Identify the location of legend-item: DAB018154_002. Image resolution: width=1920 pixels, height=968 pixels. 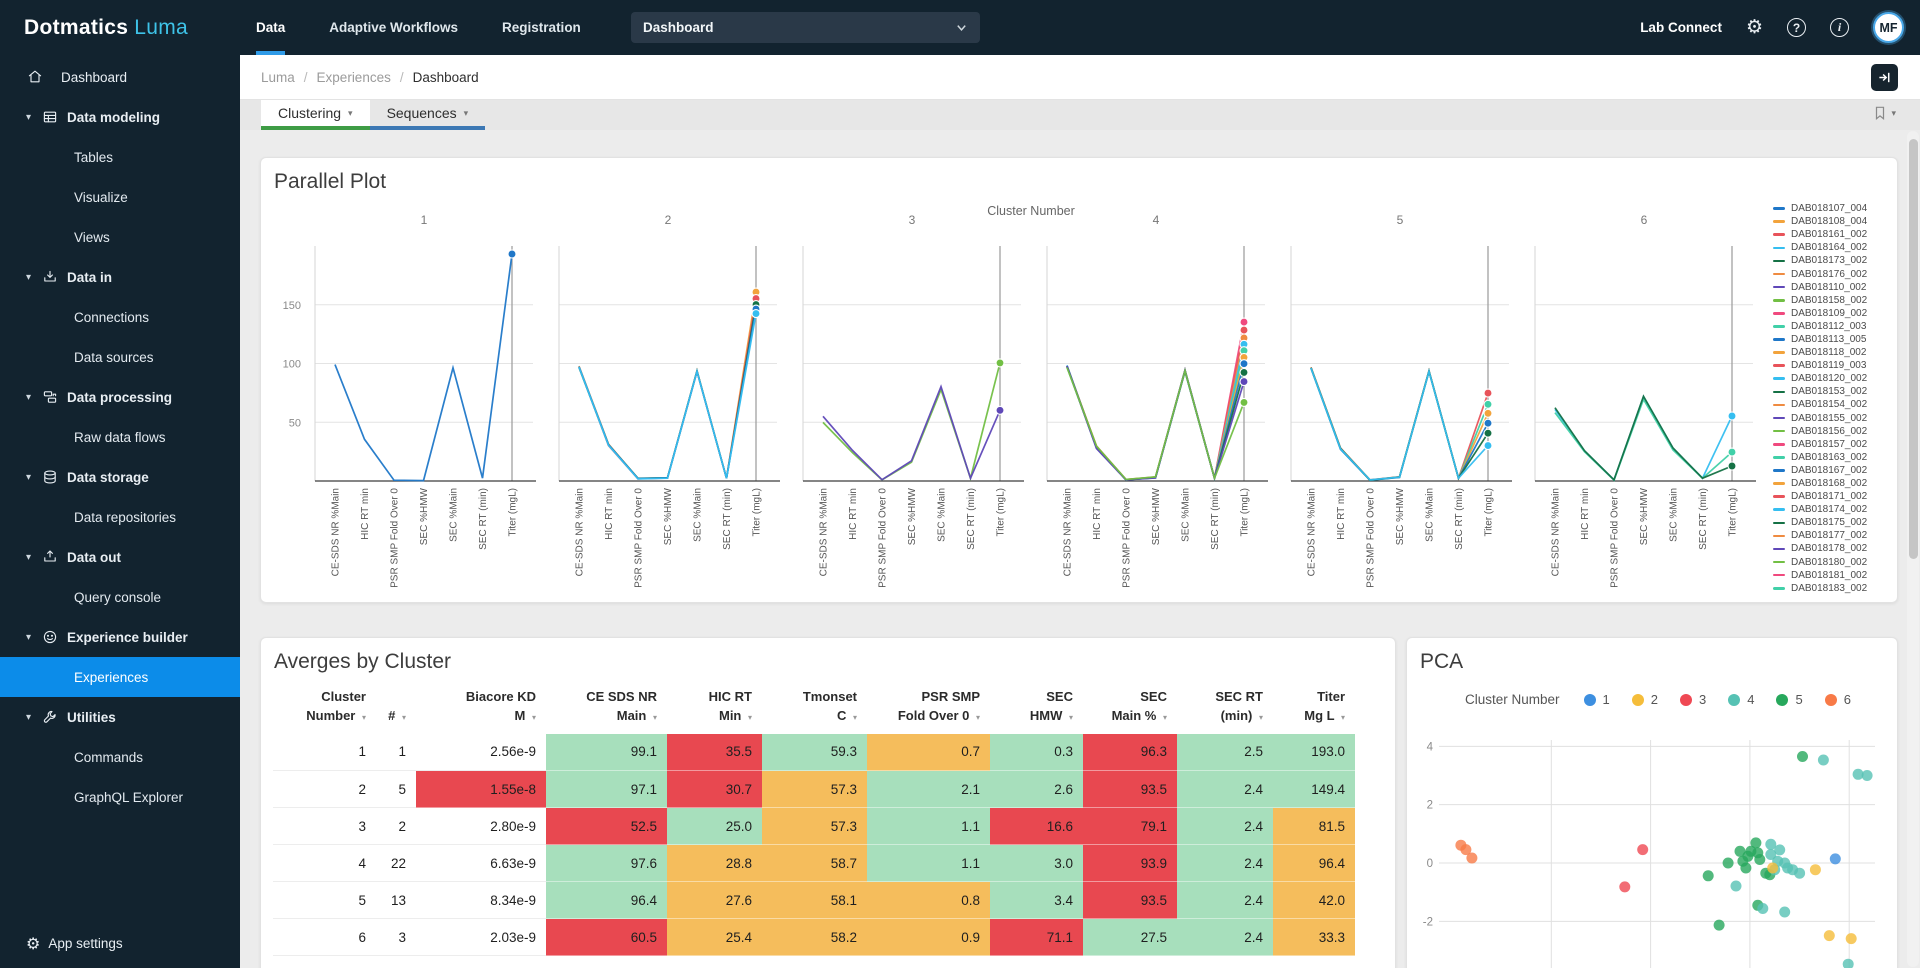
(1835, 404).